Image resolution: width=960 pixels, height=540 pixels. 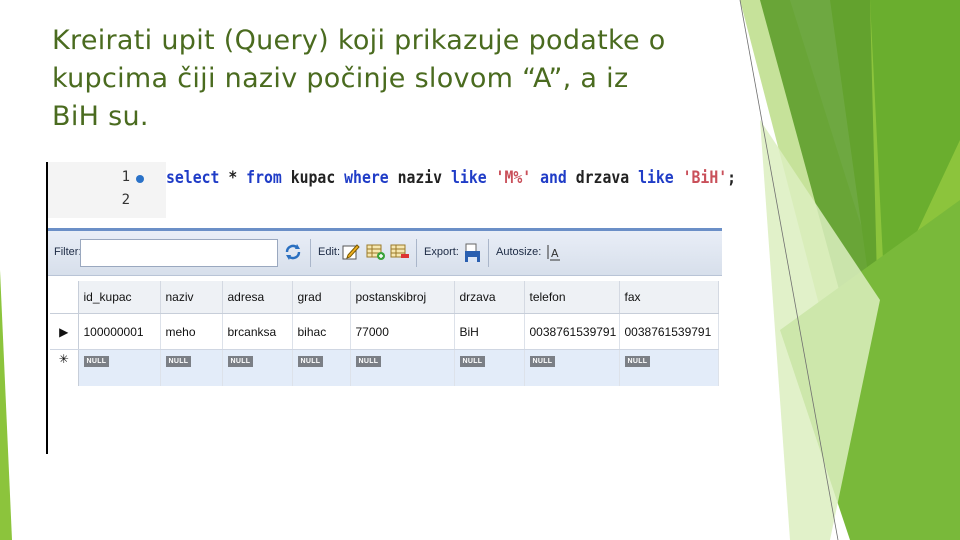 I want to click on column-header: id_kupac, so click(x=119, y=297).